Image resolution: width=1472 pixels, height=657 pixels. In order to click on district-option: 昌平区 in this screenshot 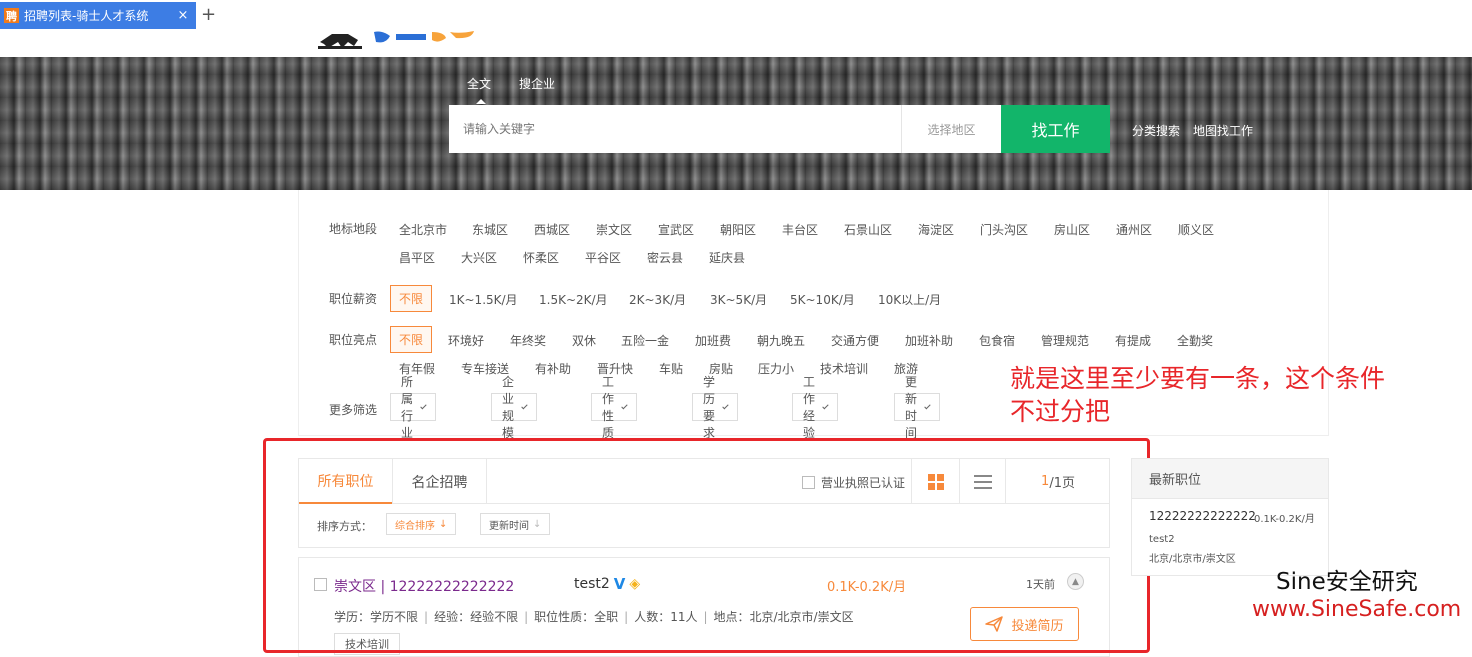, I will do `click(417, 257)`.